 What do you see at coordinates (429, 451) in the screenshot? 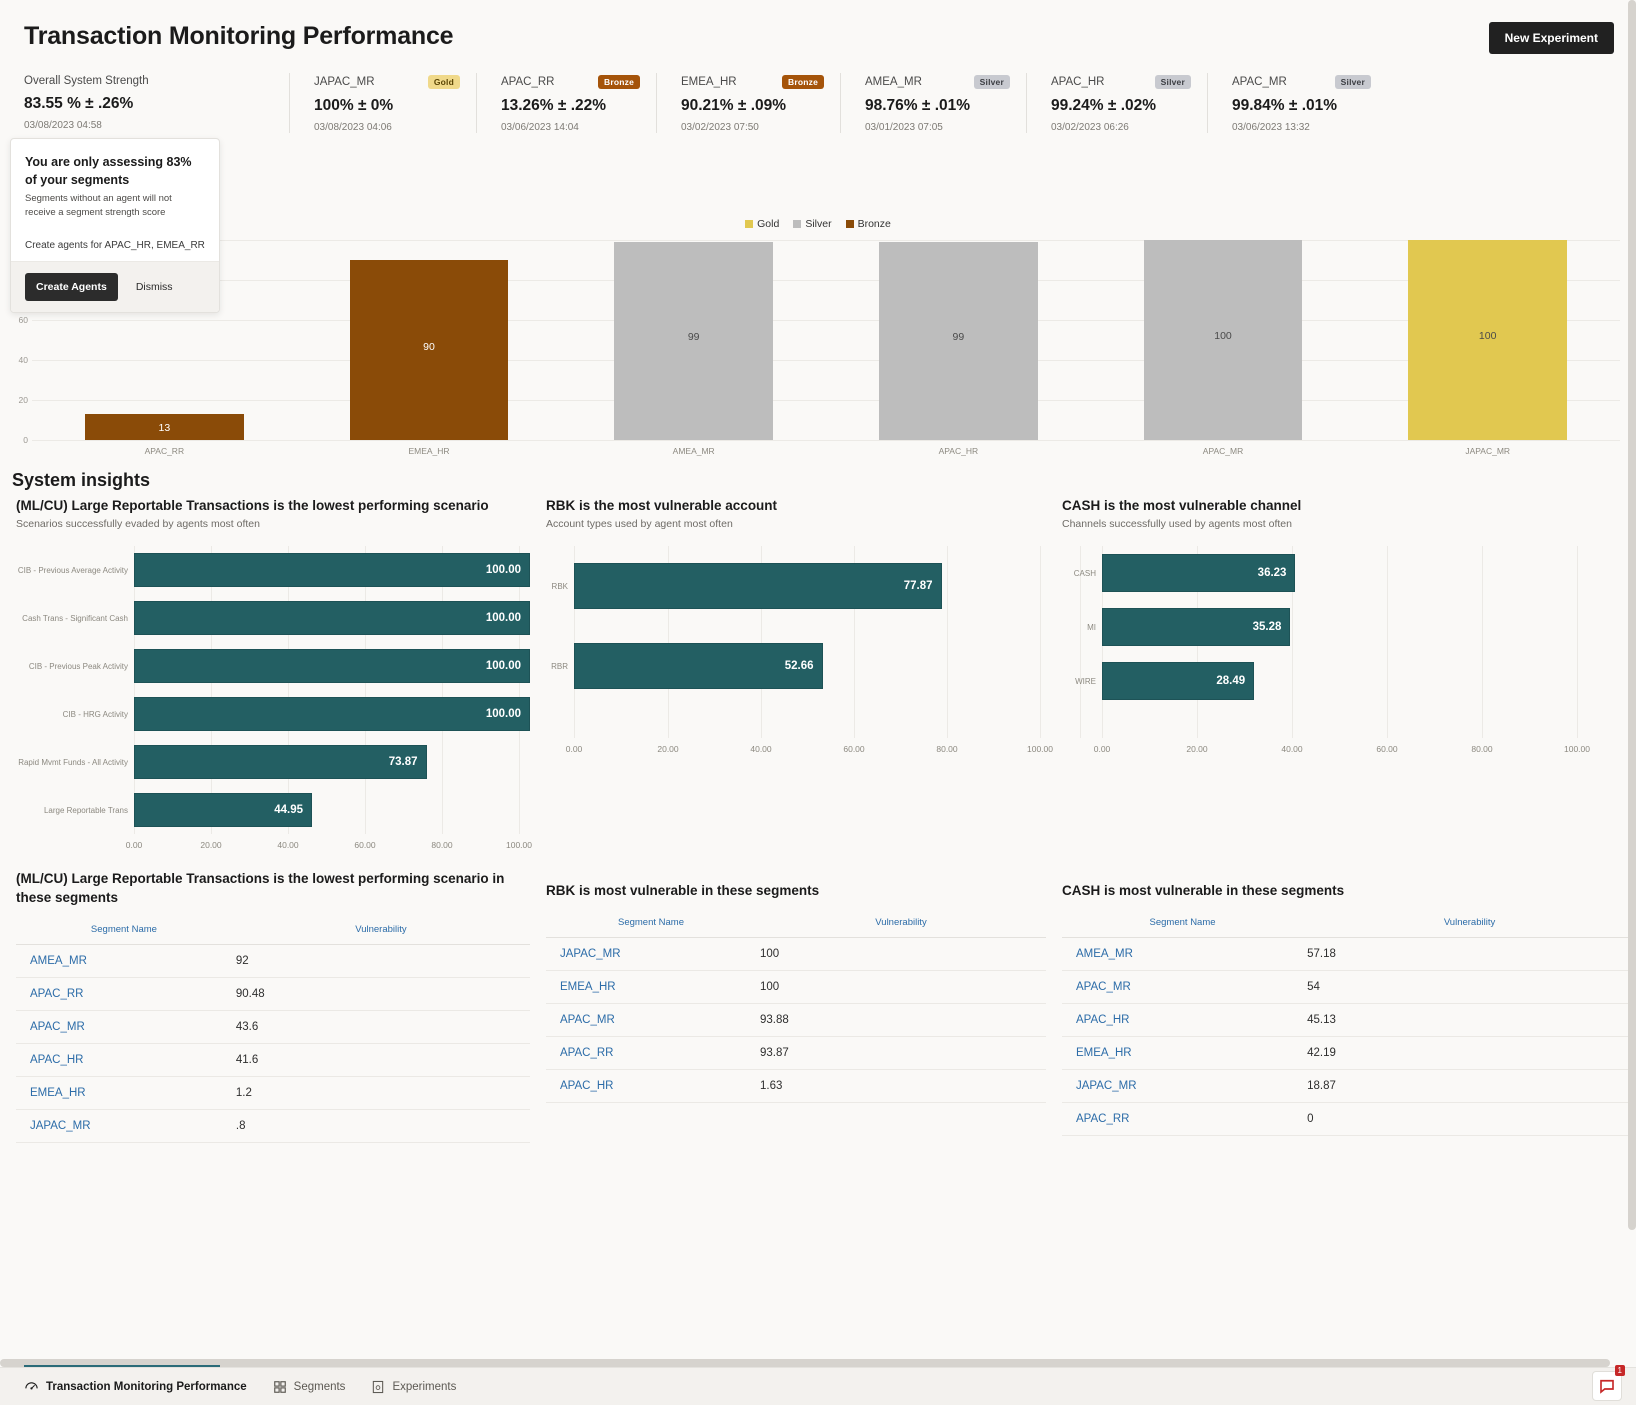
I see `x-tick: EMEA_HR` at bounding box center [429, 451].